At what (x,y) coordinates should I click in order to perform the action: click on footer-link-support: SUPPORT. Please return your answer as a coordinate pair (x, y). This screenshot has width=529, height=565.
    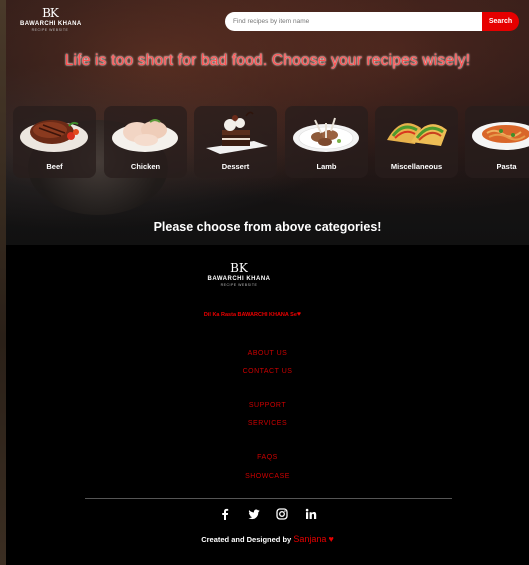
    Looking at the image, I should click on (267, 405).